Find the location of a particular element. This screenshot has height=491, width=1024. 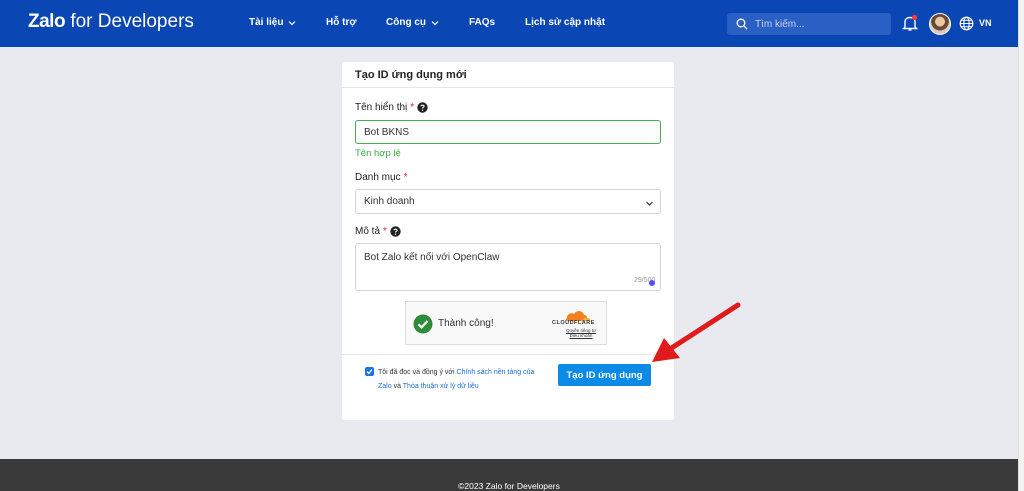

nav-item-faqs: FAQs is located at coordinates (482, 22).